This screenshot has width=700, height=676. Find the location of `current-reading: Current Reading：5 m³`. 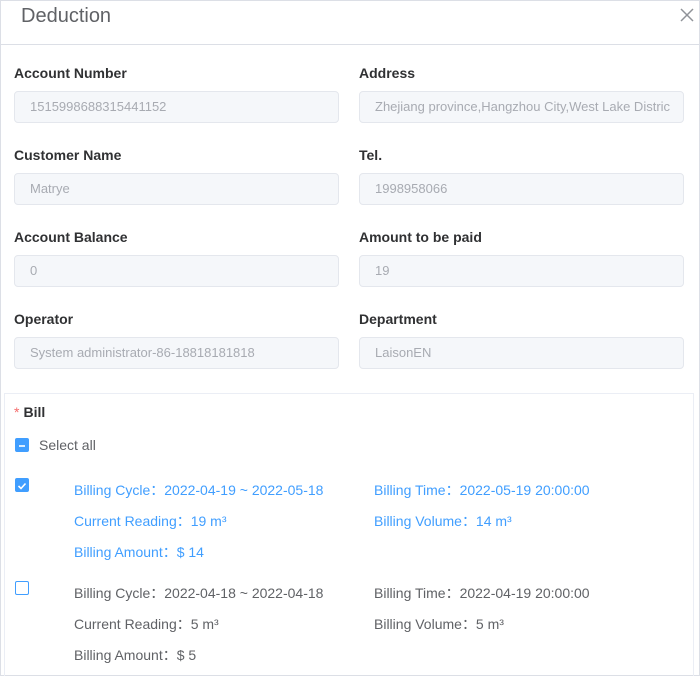

current-reading: Current Reading：5 m³ is located at coordinates (146, 624).